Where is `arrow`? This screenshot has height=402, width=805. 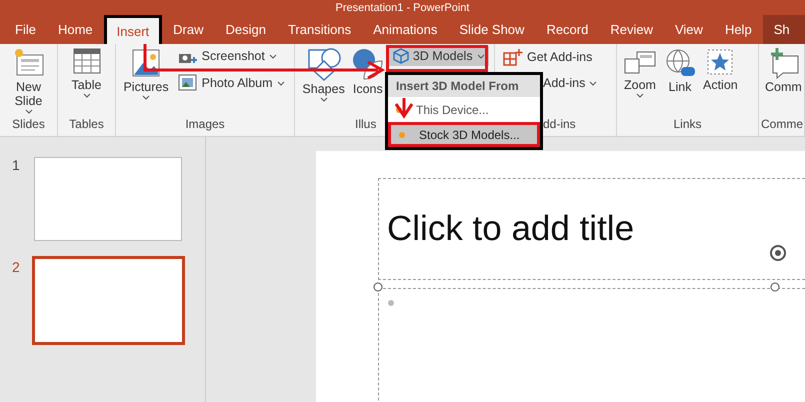 arrow is located at coordinates (404, 108).